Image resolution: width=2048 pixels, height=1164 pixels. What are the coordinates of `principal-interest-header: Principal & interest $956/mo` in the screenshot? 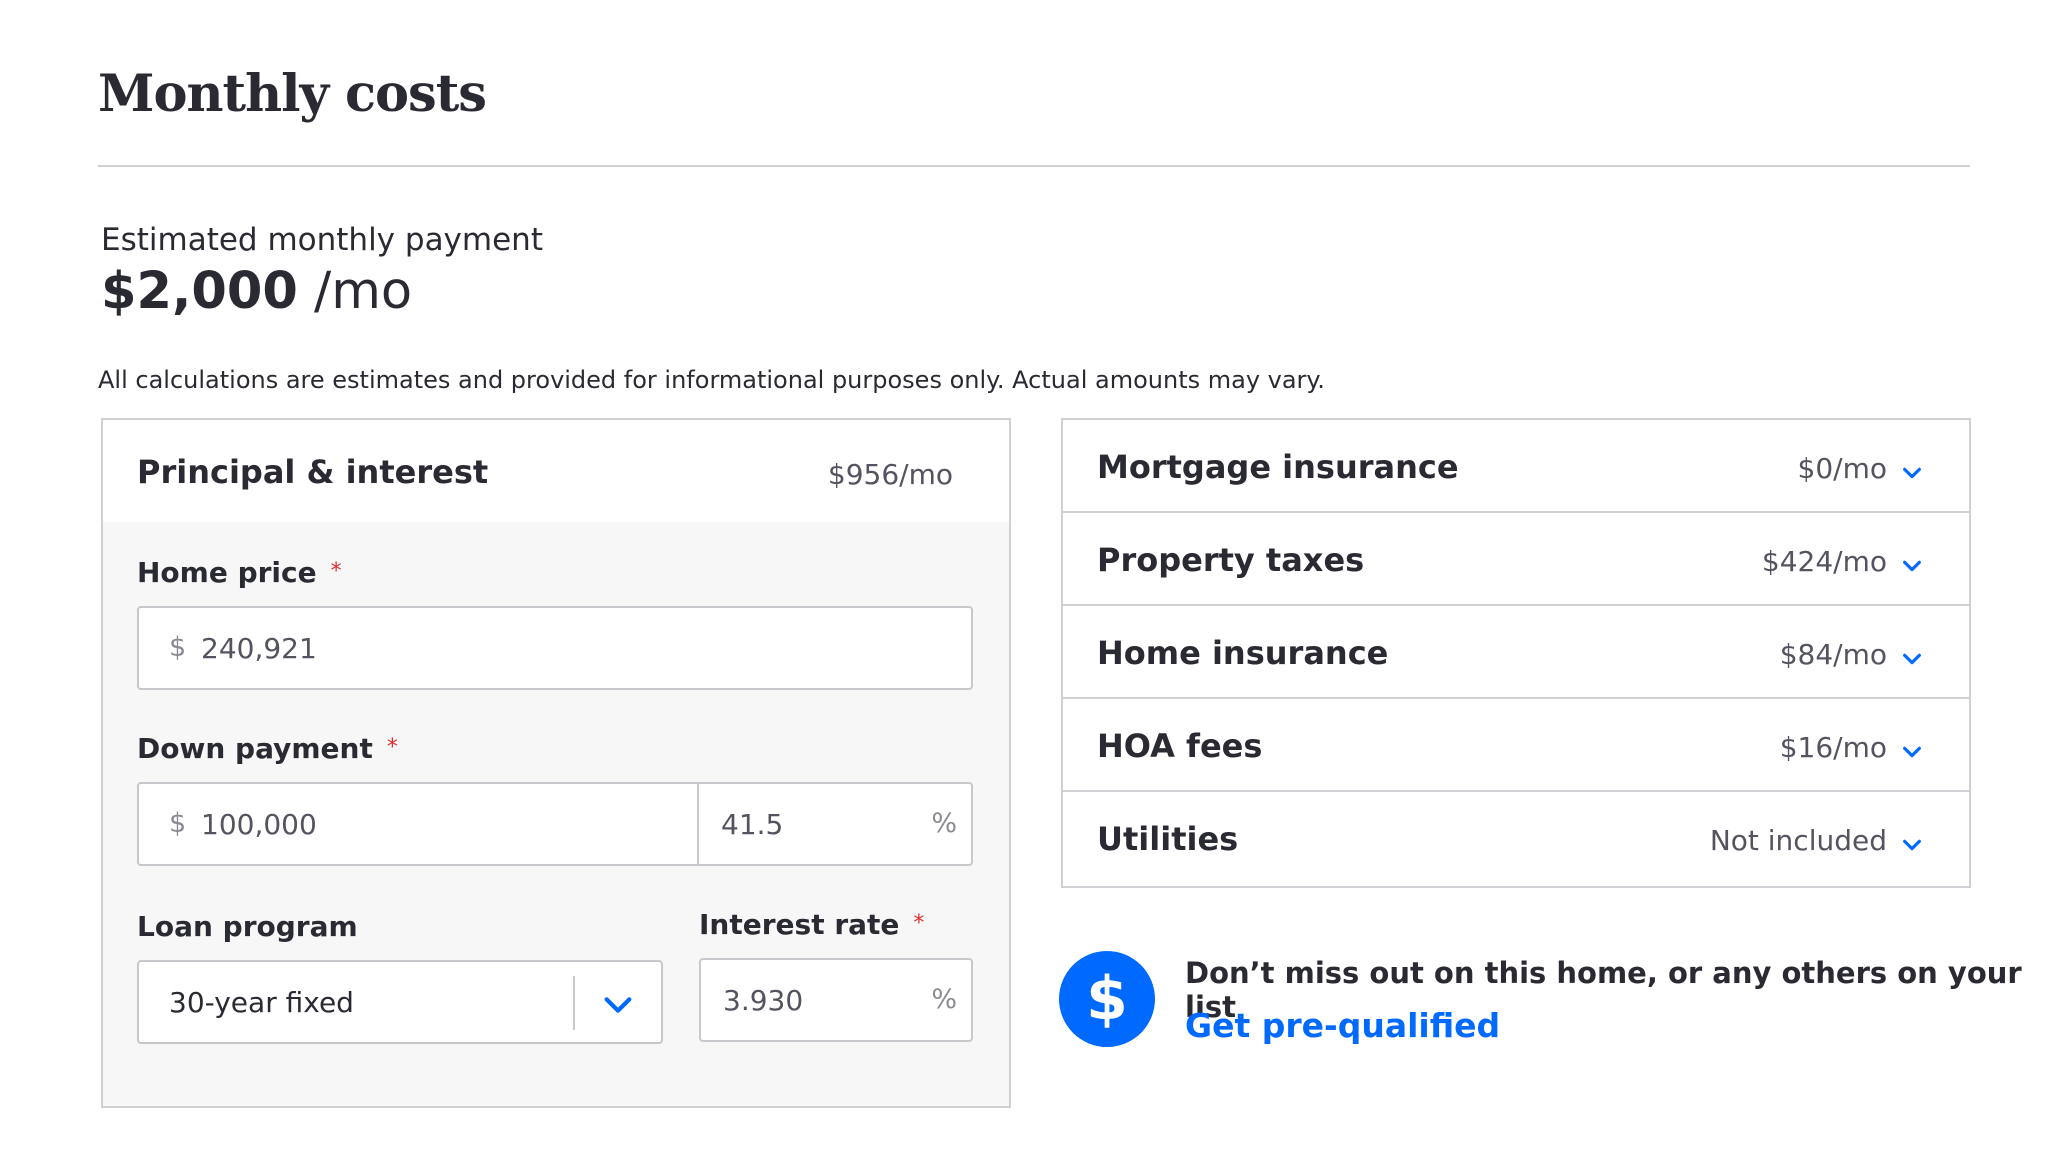 It's located at (556, 471).